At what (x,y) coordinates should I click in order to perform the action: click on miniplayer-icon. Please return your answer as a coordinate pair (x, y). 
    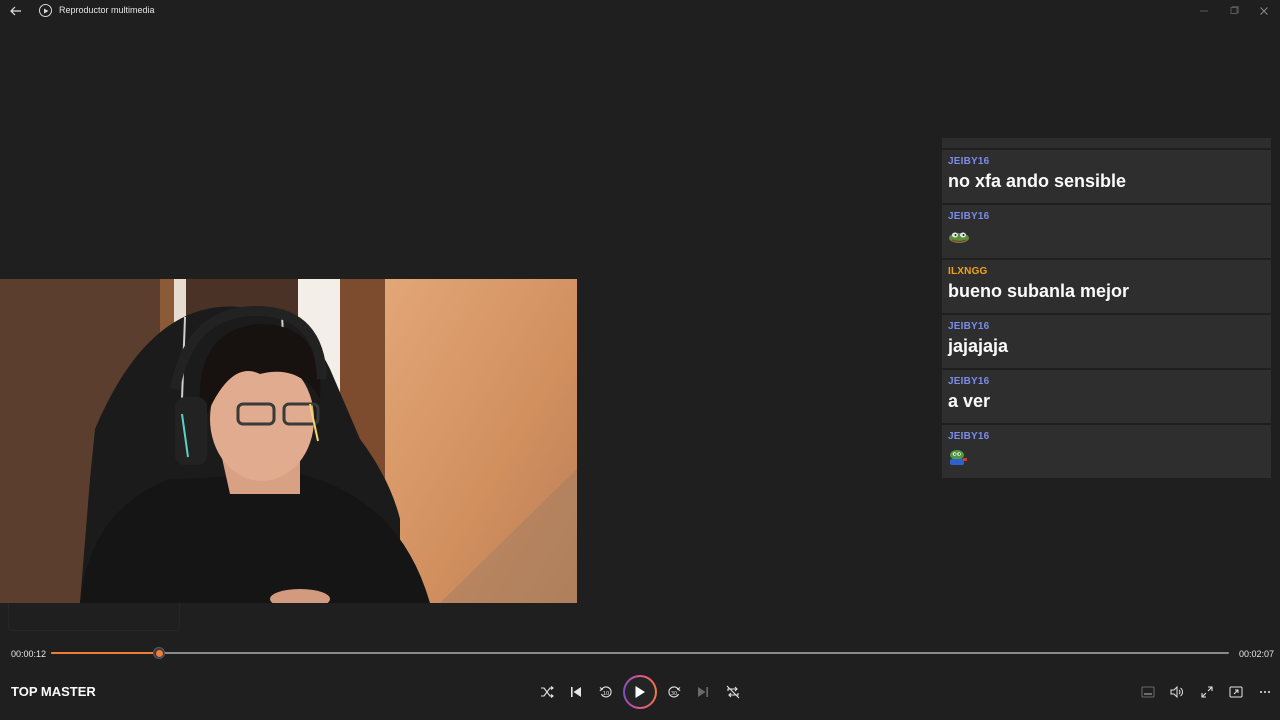
    Looking at the image, I should click on (1148, 692).